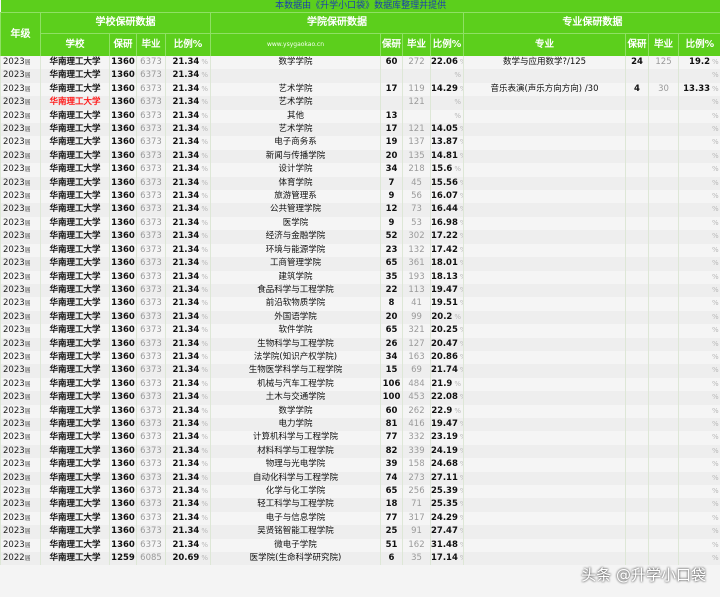 The width and height of the screenshot is (720, 597). Describe the element at coordinates (416, 384) in the screenshot. I see `college-biye-cell: 484` at that location.